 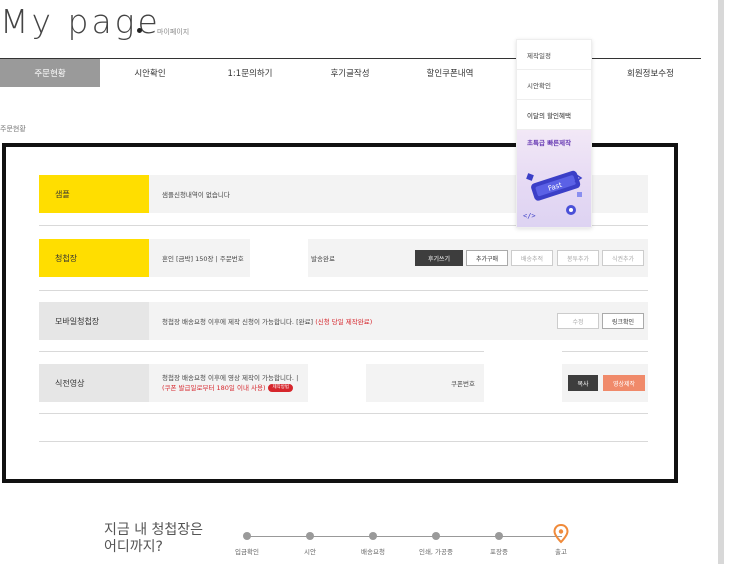 I want to click on fast-production-banner: 초특급 빠른제작 Fast </>, so click(x=554, y=178).